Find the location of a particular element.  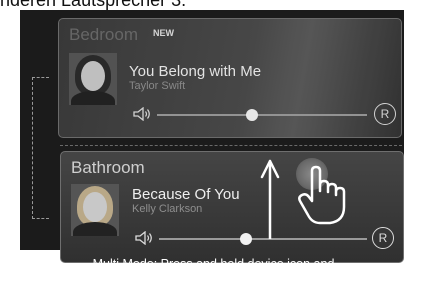

artist-name: Taylor Swift is located at coordinates (157, 86).